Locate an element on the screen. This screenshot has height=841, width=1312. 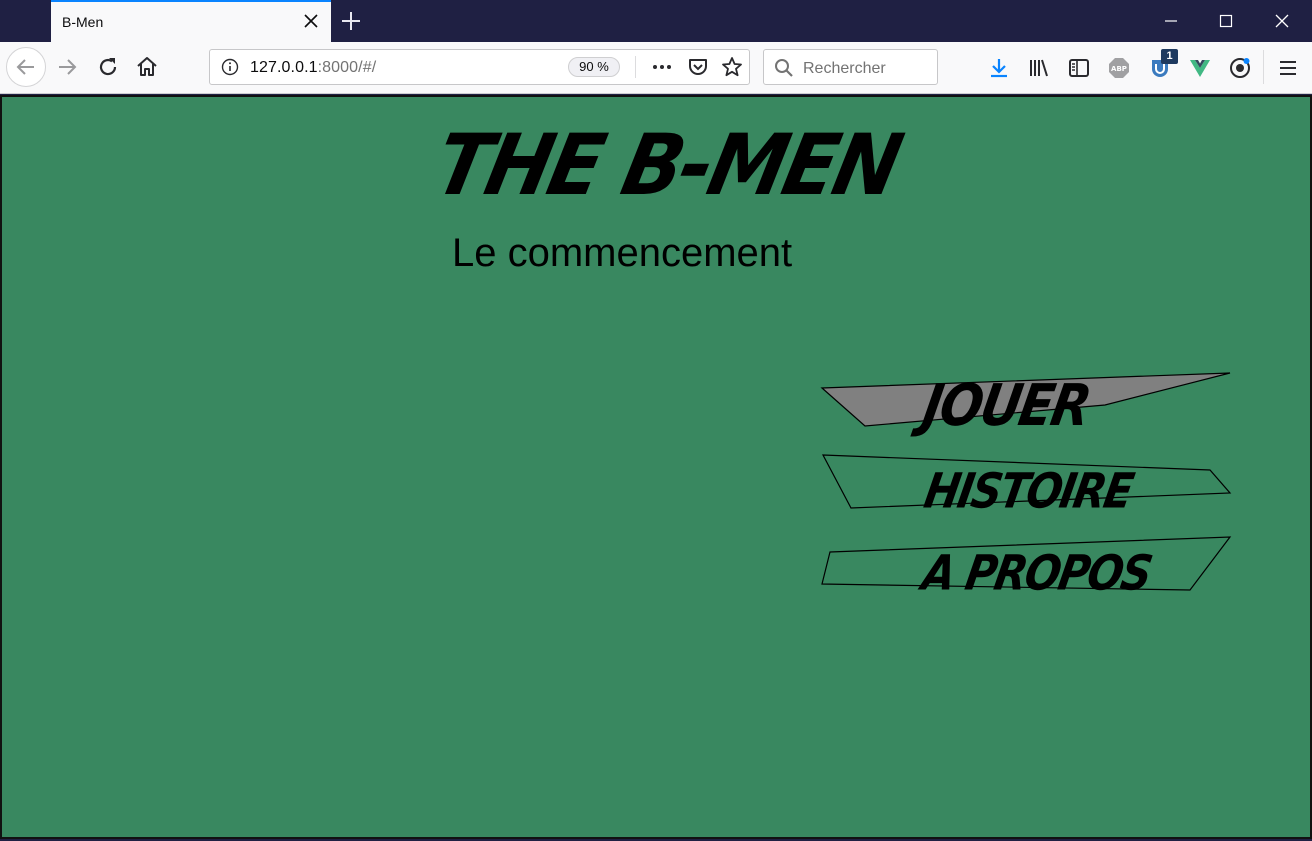
tab-close-icon is located at coordinates (311, 21).